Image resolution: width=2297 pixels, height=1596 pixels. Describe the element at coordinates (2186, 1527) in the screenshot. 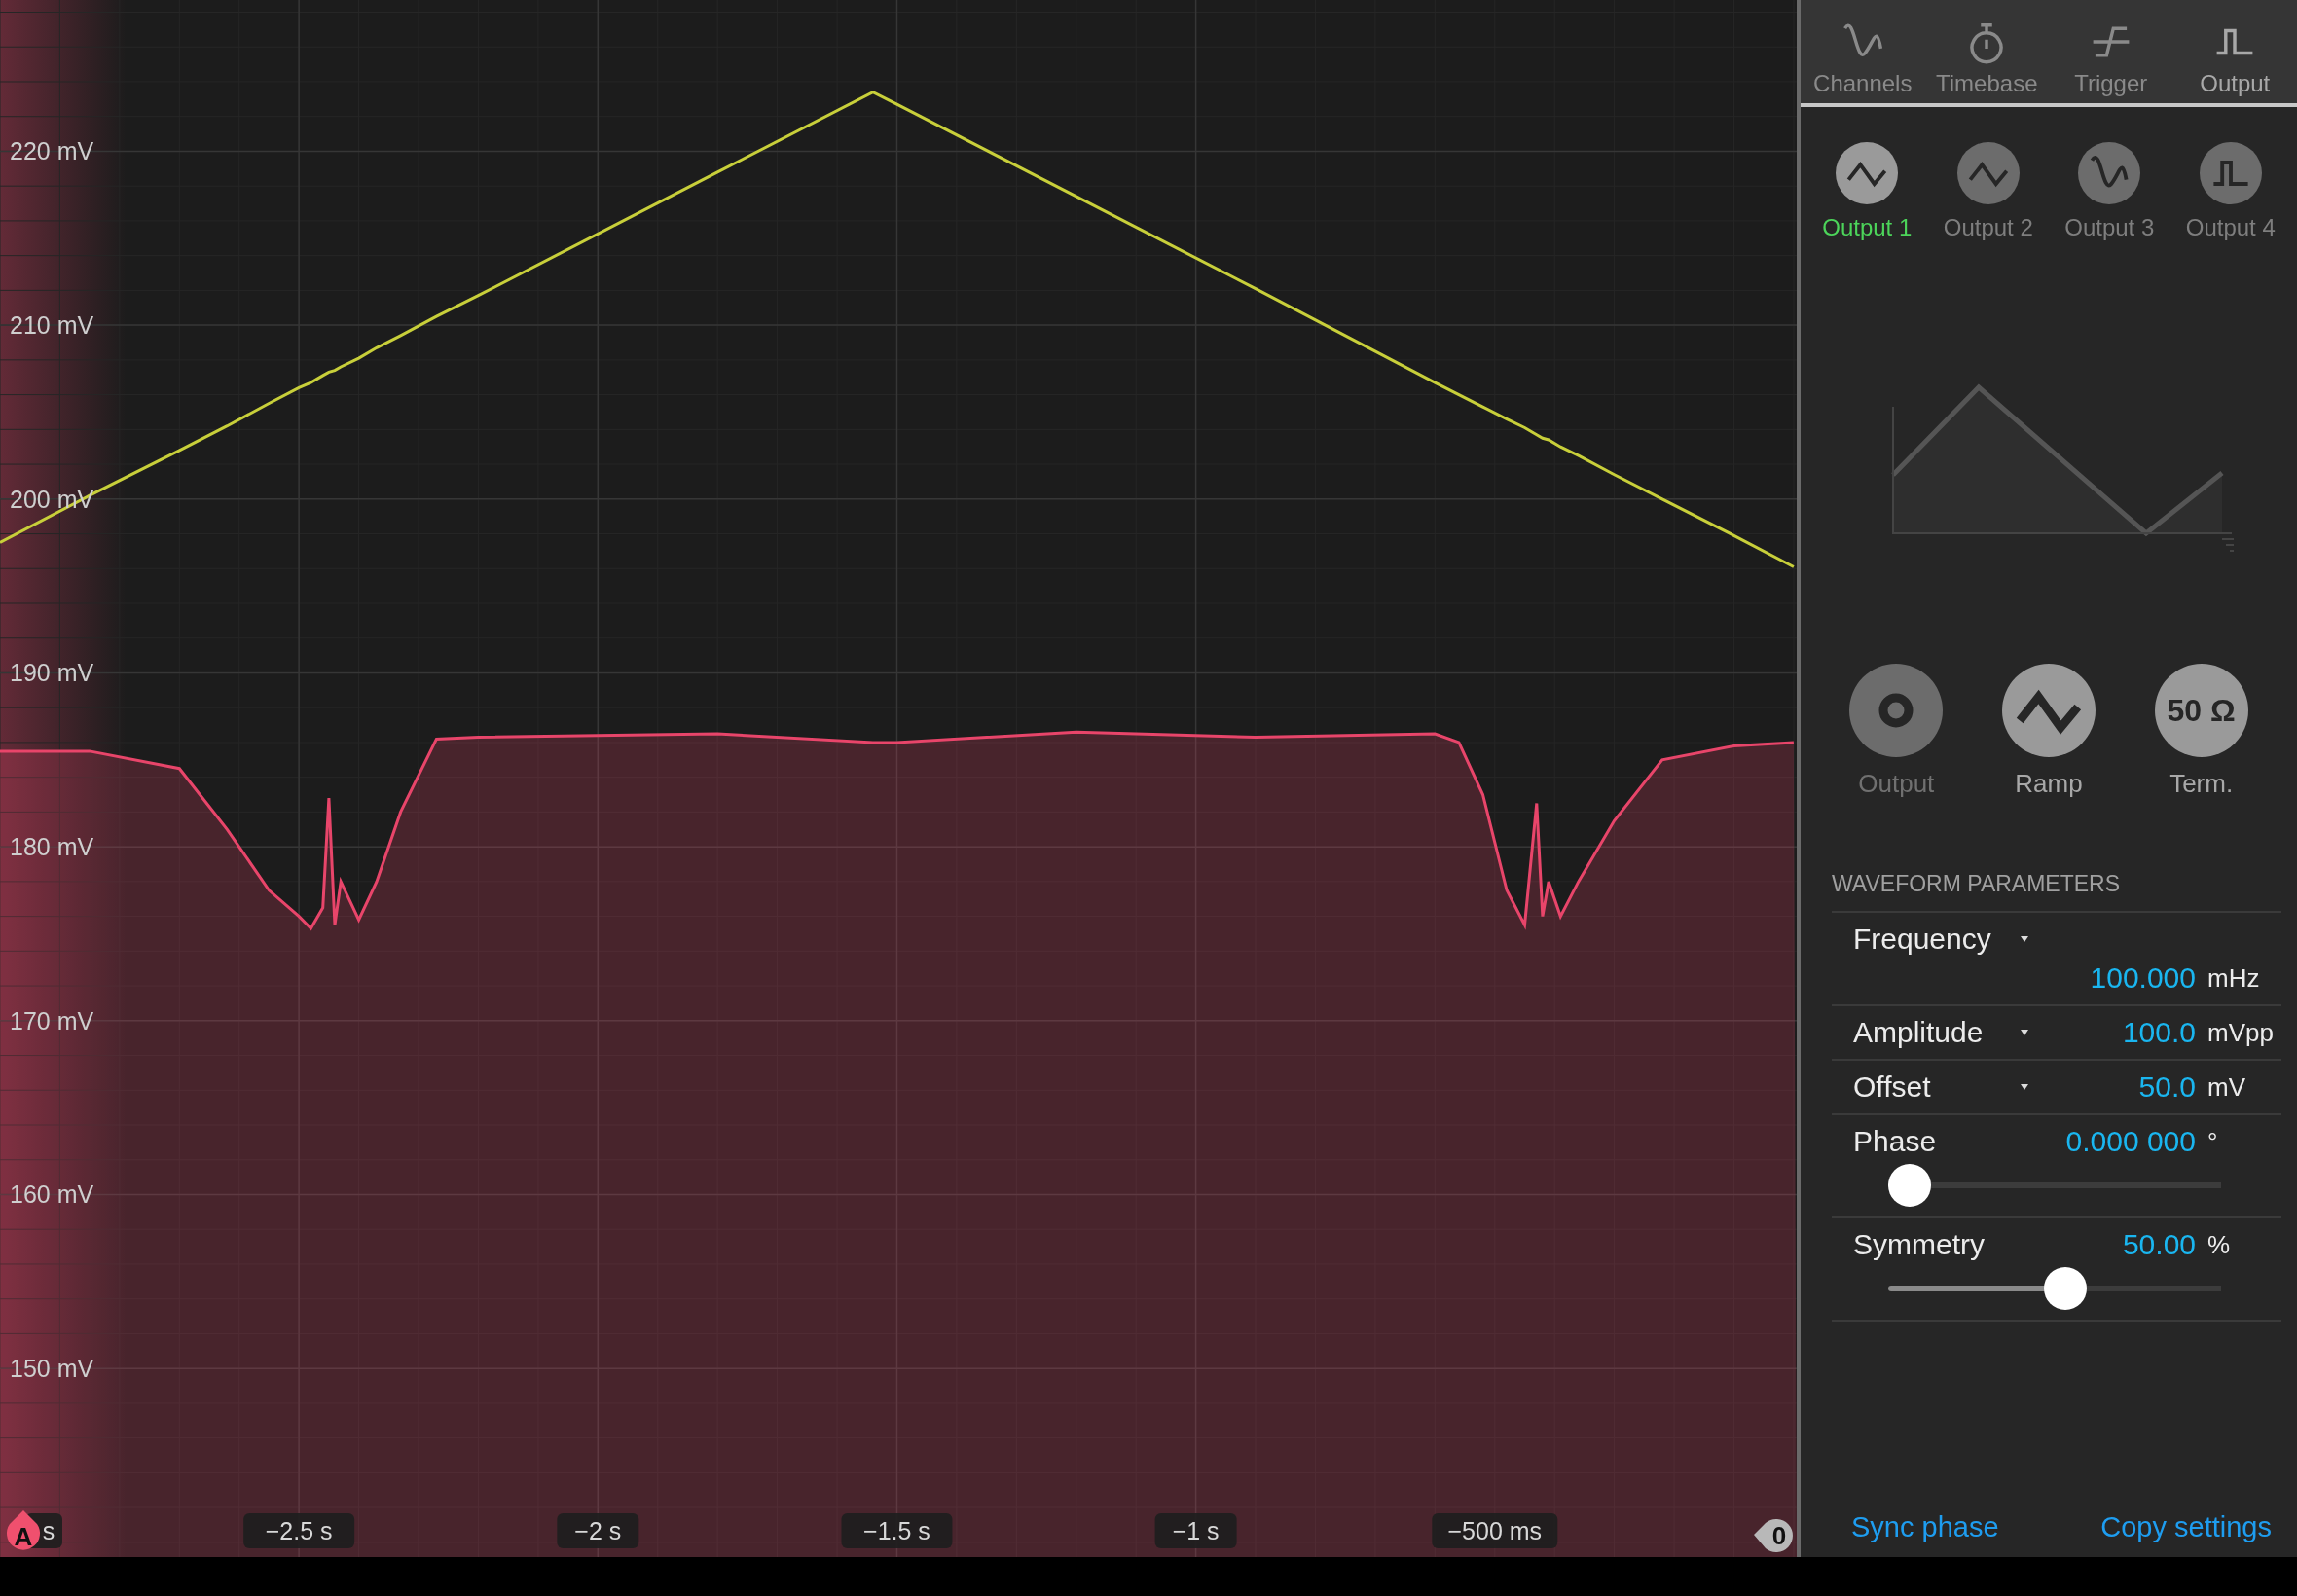

I see `action-link: Copy settings` at that location.